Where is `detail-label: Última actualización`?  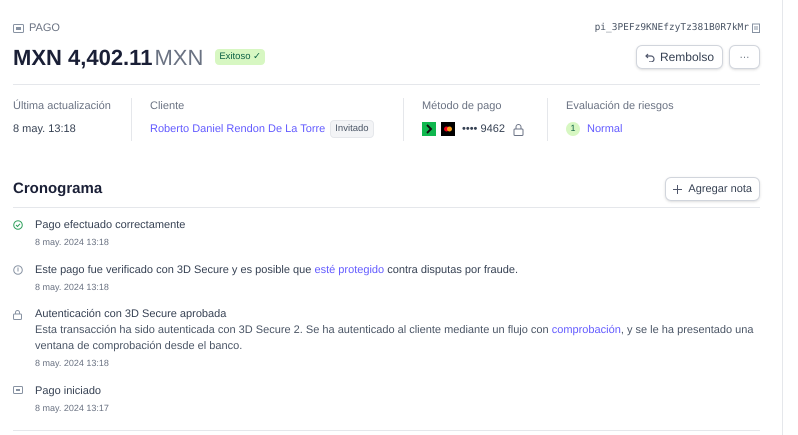
detail-label: Última actualización is located at coordinates (62, 106).